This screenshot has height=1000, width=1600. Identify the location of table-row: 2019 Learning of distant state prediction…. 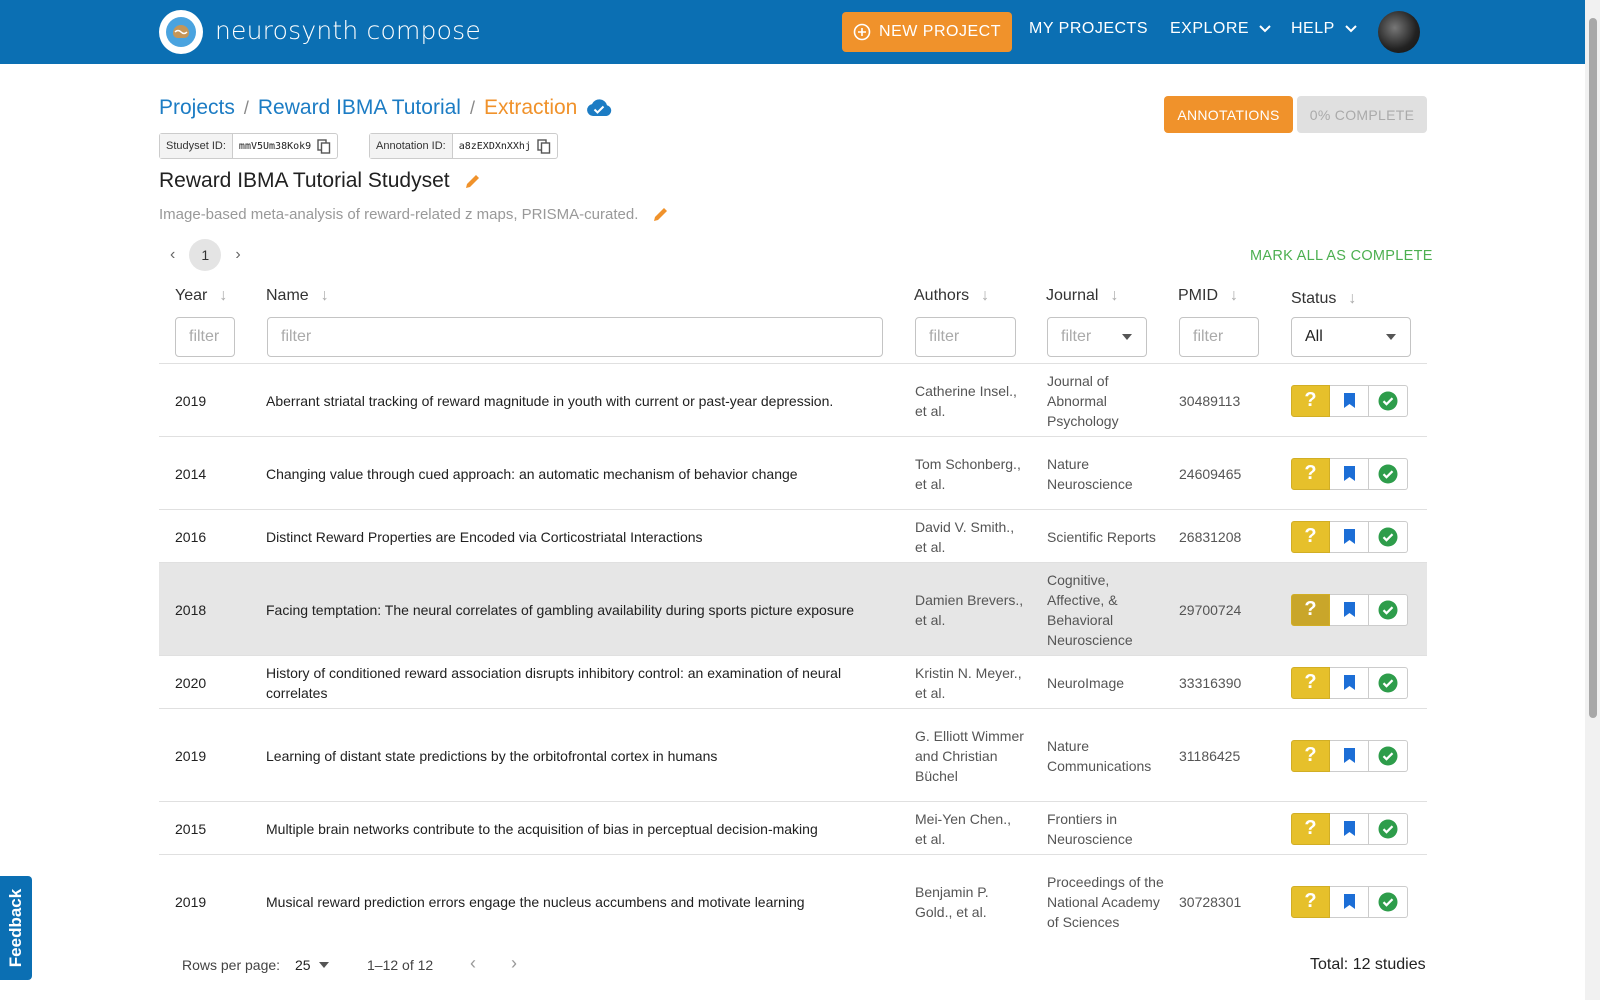
(793, 754).